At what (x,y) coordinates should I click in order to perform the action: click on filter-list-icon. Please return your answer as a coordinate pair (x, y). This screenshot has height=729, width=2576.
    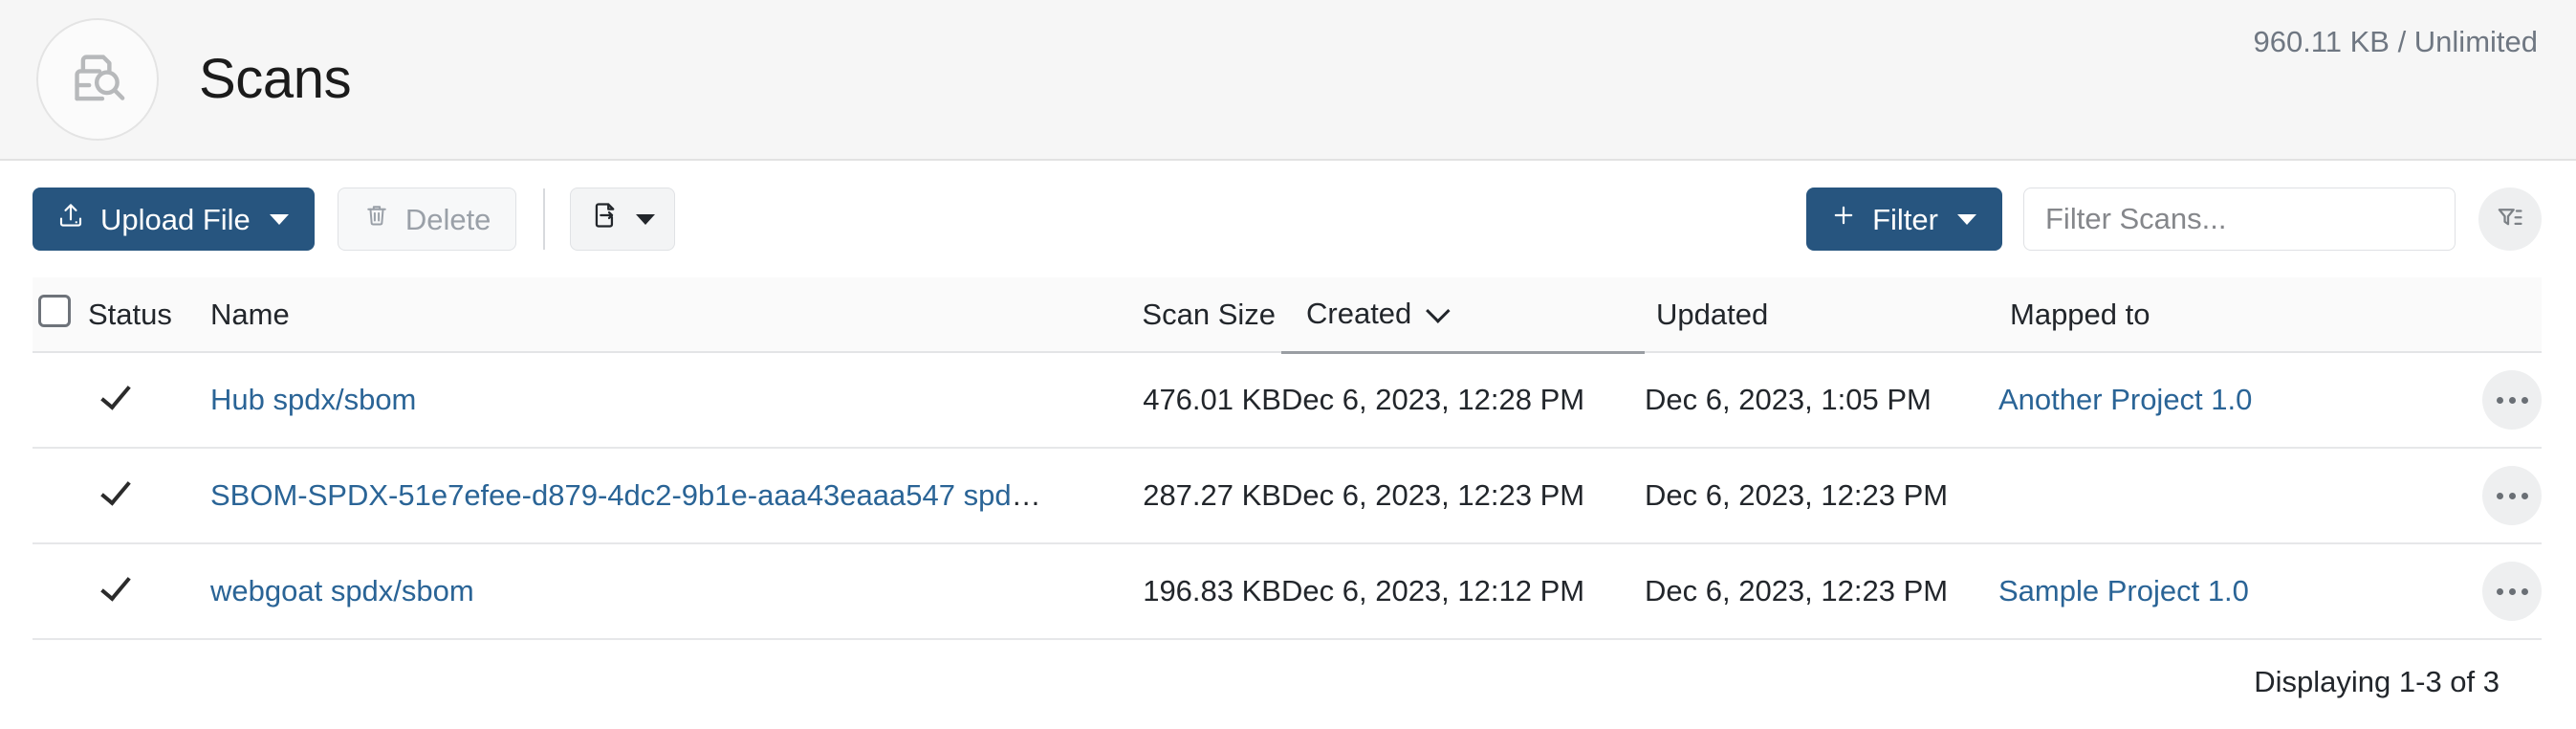
    Looking at the image, I should click on (2510, 219).